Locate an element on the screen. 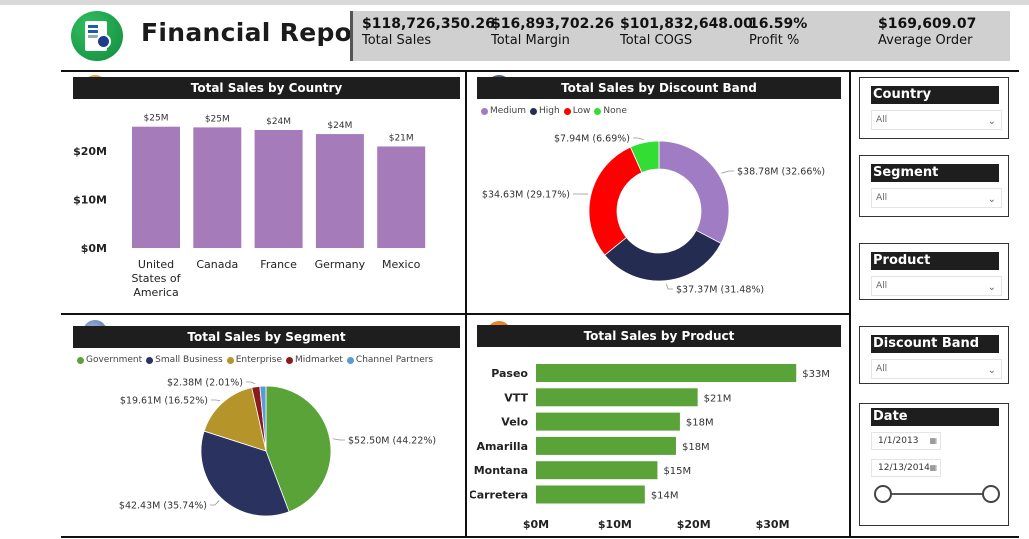 This screenshot has height=539, width=1029. legend-item: Medium is located at coordinates (503, 111).